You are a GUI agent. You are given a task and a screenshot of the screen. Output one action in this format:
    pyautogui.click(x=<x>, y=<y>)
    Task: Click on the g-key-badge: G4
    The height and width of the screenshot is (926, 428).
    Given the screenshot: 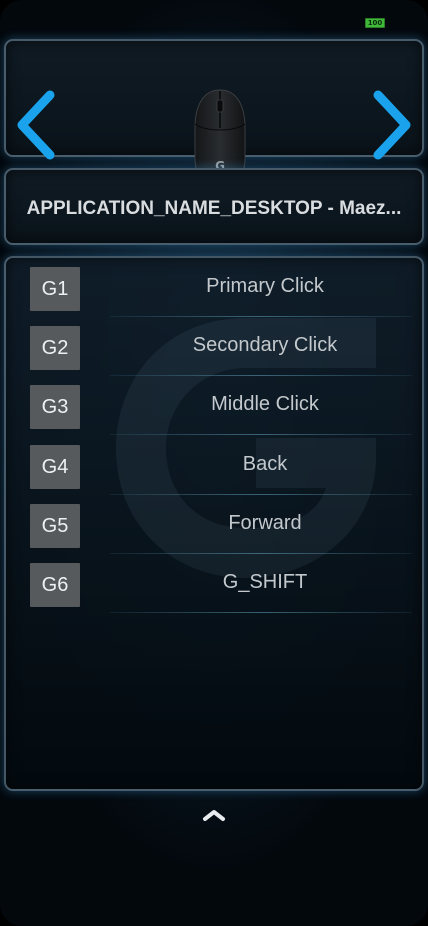 What is the action you would take?
    pyautogui.click(x=55, y=466)
    